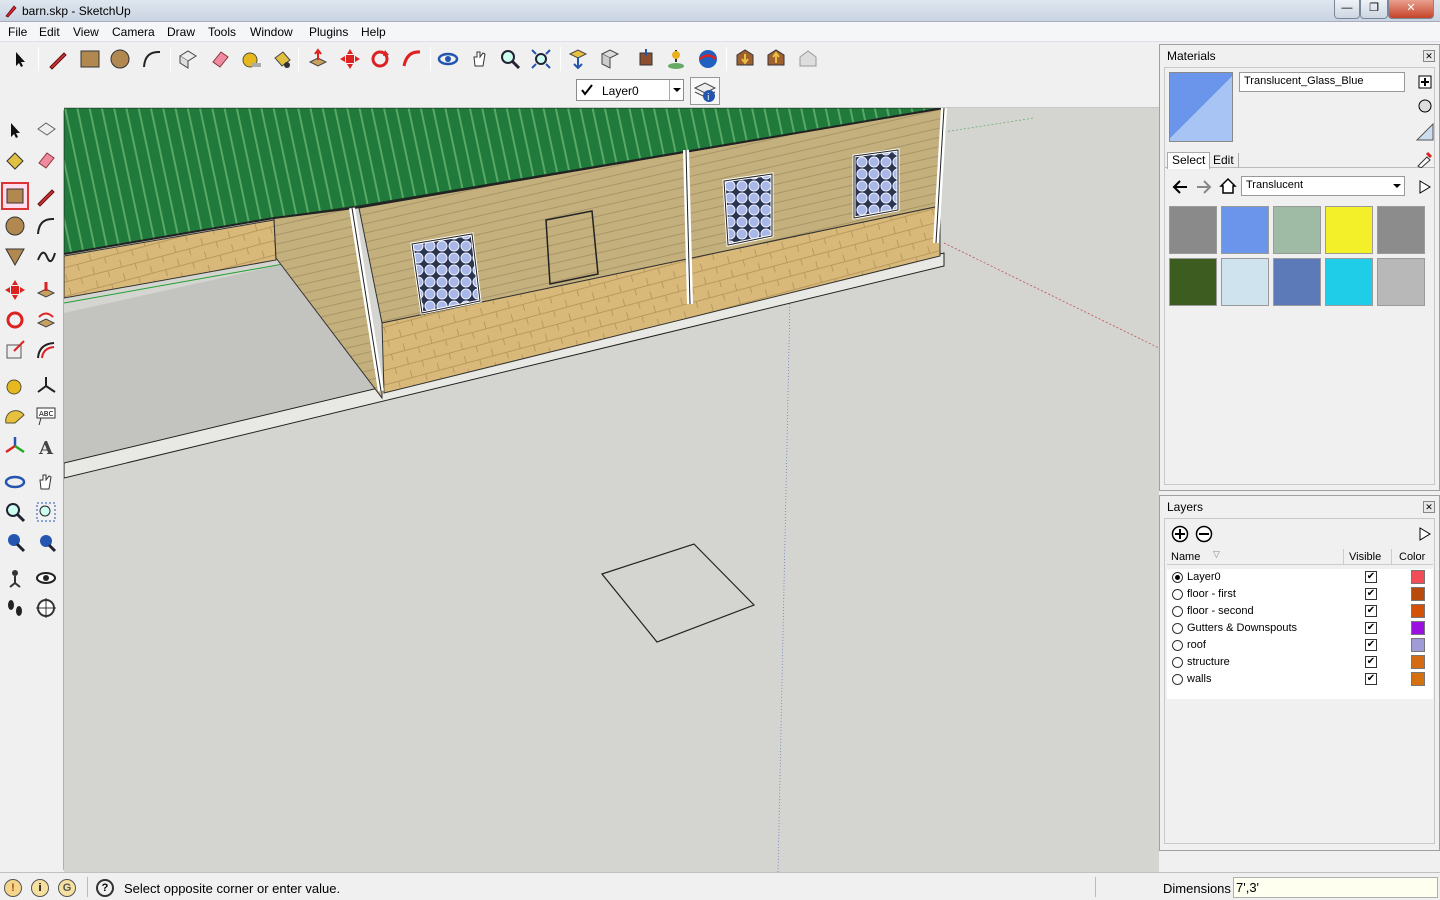  Describe the element at coordinates (745, 59) in the screenshot. I see `warehouse-download-icon` at that location.